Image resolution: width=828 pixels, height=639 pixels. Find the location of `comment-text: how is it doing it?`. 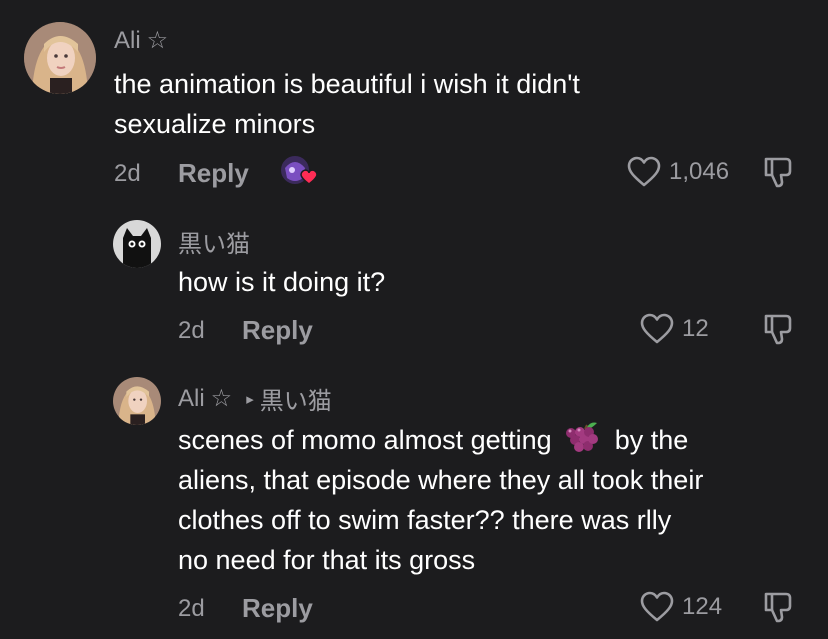

comment-text: how is it doing it? is located at coordinates (281, 282).